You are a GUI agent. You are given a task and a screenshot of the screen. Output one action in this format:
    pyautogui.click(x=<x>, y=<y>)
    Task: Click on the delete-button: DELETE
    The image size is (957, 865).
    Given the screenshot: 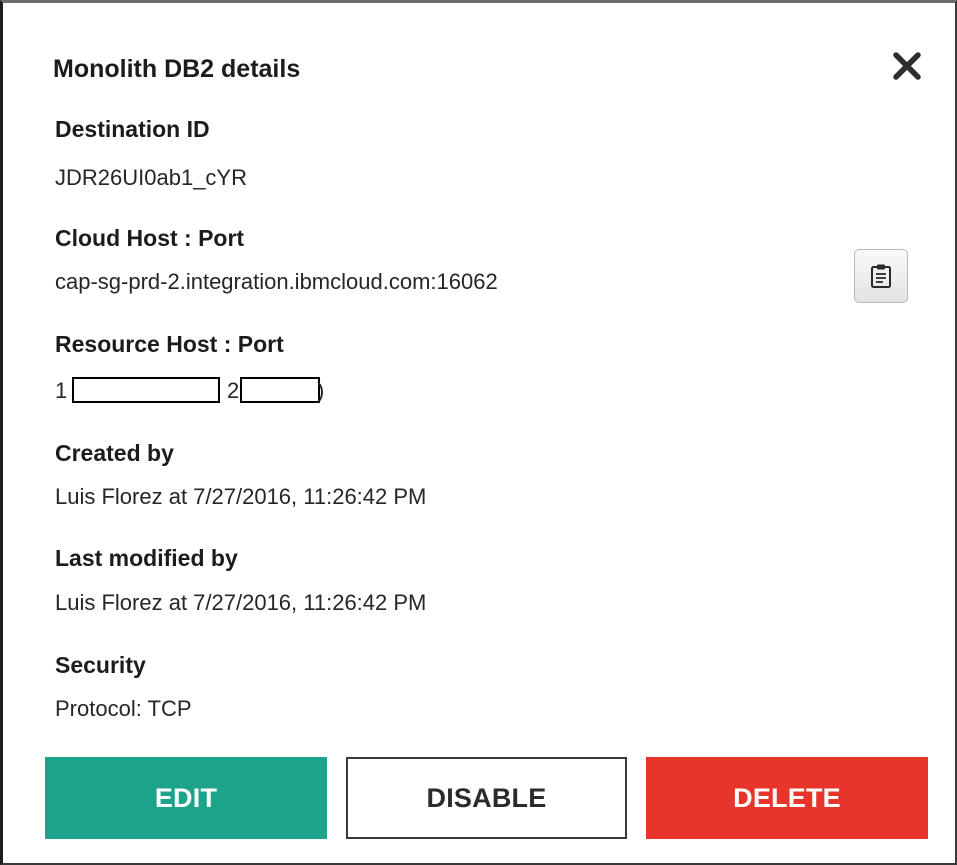 What is the action you would take?
    pyautogui.click(x=787, y=798)
    